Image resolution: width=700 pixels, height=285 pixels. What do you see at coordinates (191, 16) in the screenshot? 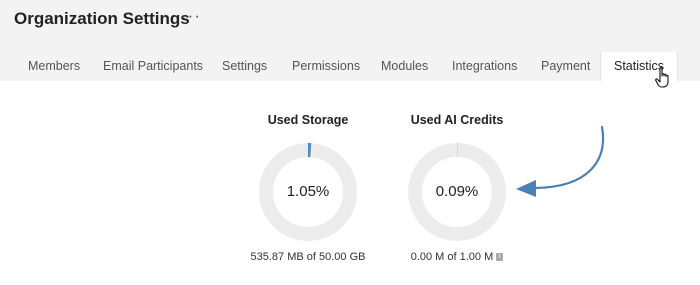
I see `more-options-icon: ···` at bounding box center [191, 16].